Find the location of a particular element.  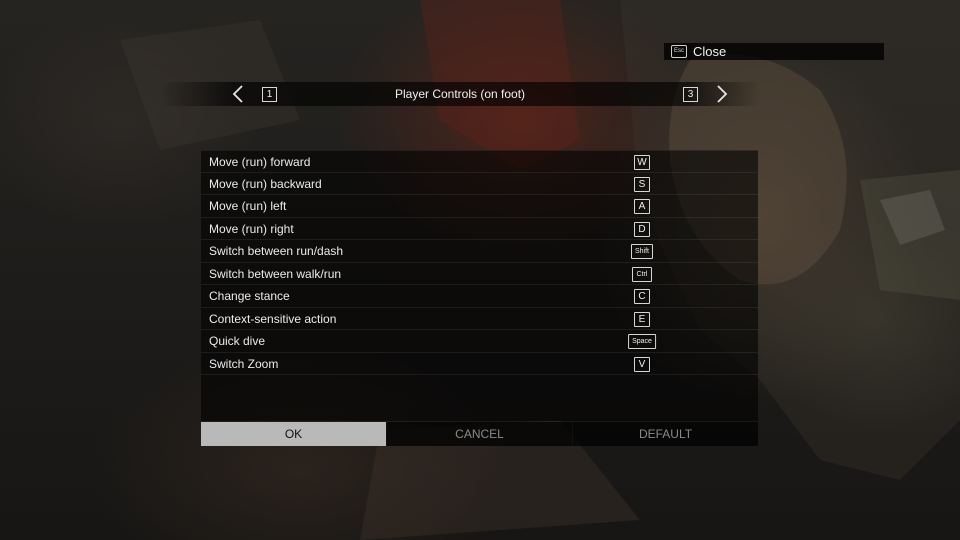

control-row-walk-run: Switch between walk/run Ctrl is located at coordinates (479, 274).